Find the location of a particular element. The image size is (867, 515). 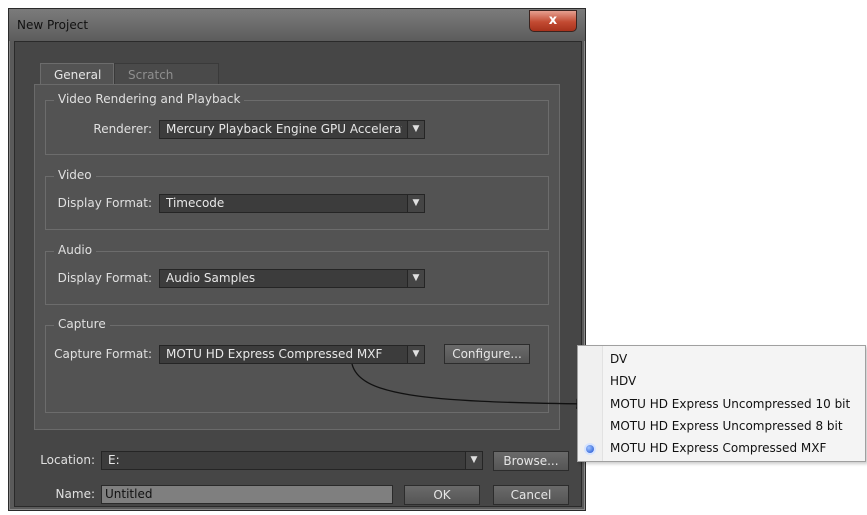

dropdown-option-motu-compressed-mxf: MOTU HD Express Compressed MXF is located at coordinates (718, 448).